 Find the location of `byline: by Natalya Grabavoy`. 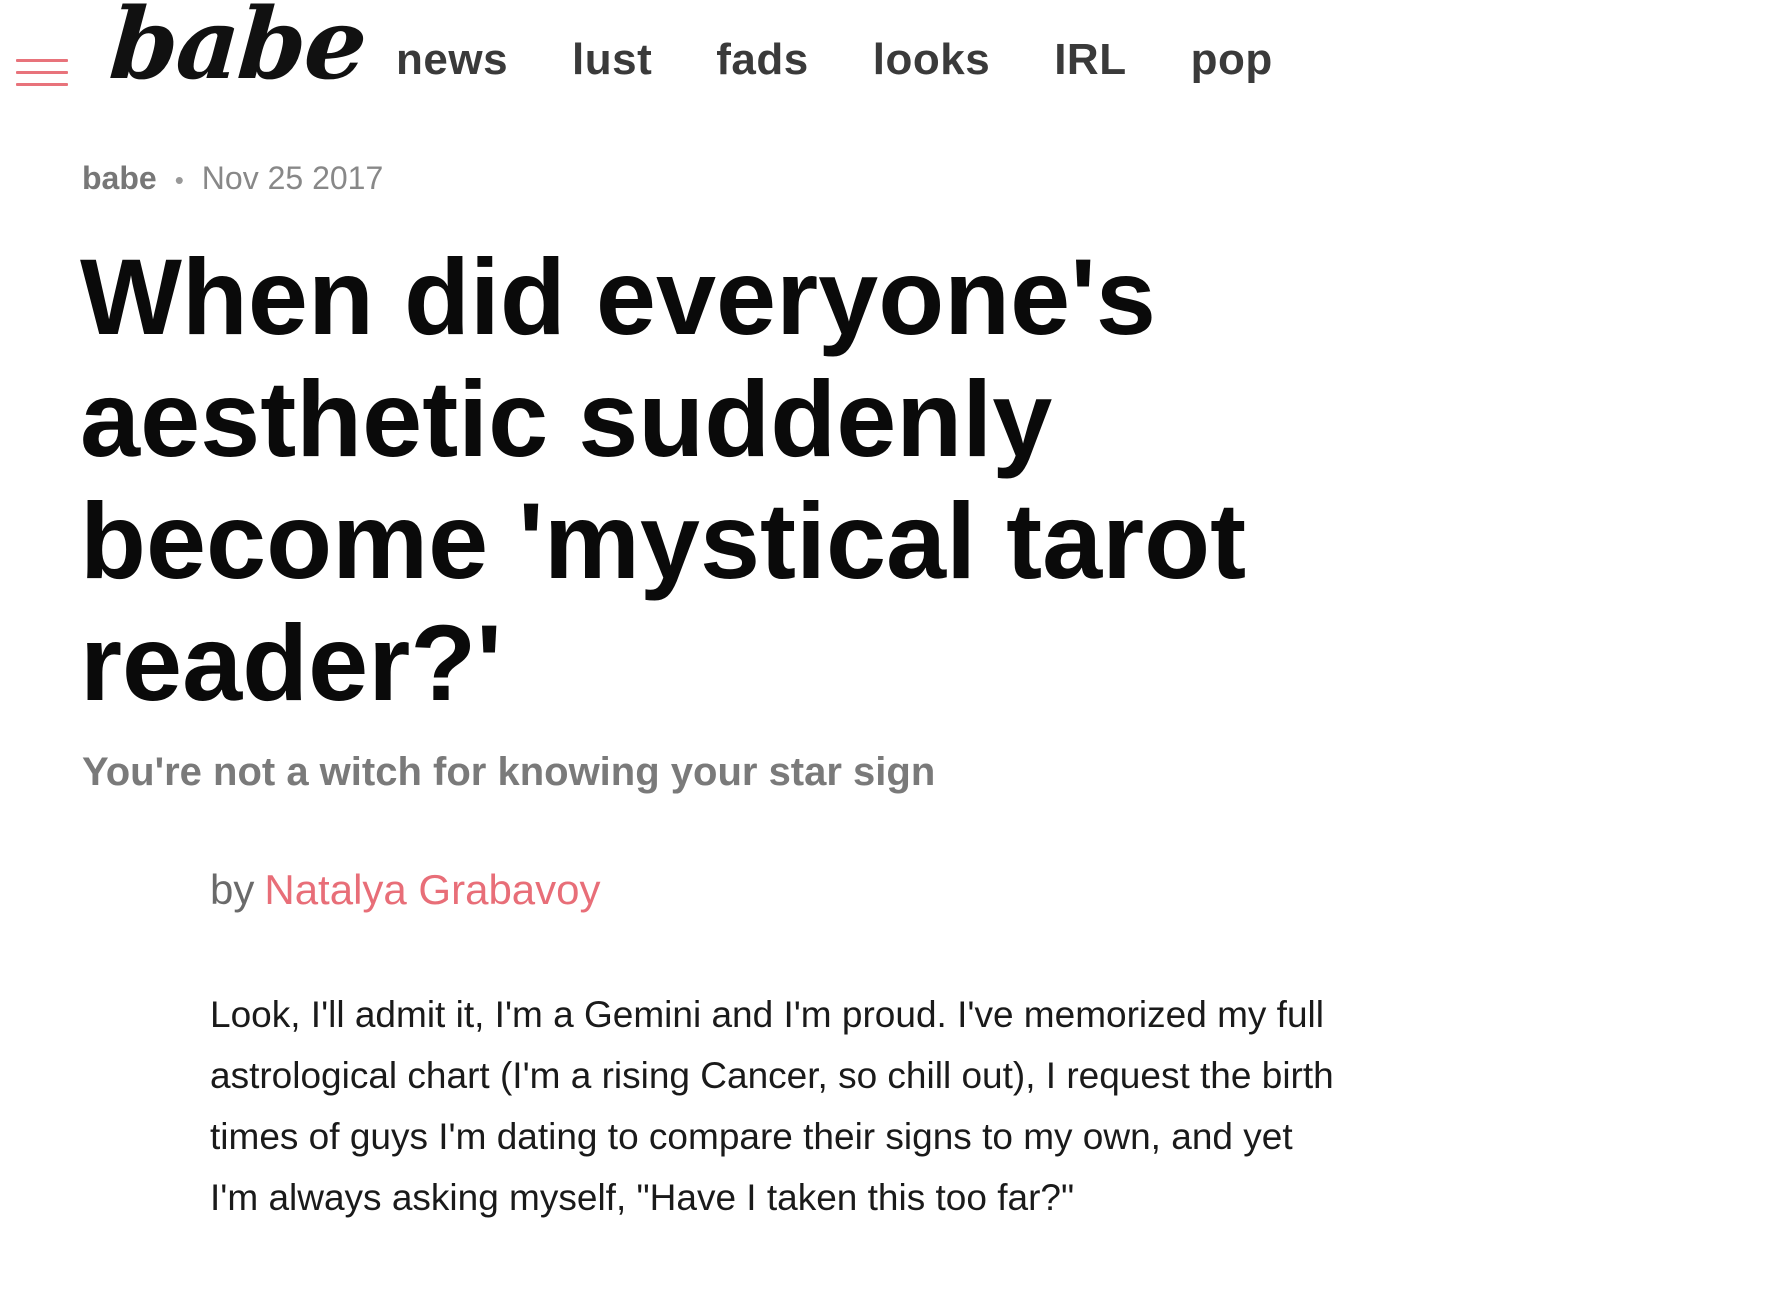

byline: by Natalya Grabavoy is located at coordinates (405, 890).